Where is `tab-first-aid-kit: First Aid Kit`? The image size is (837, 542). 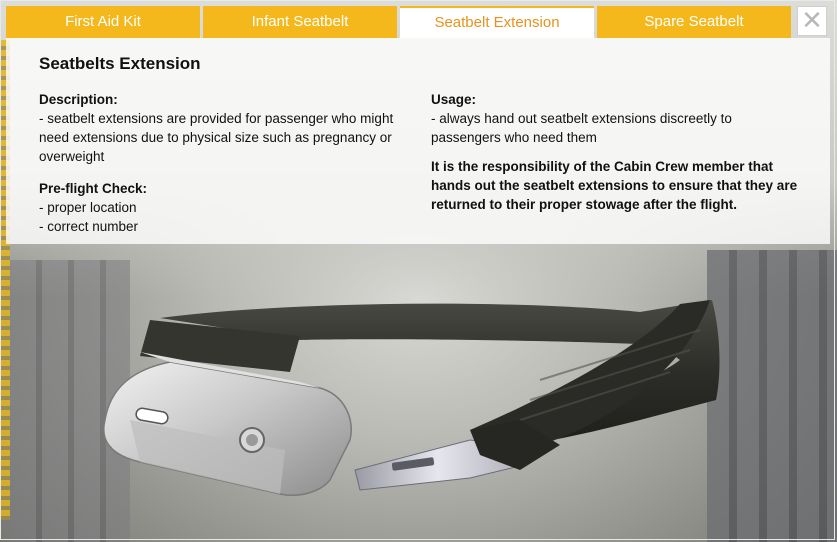
tab-first-aid-kit: First Aid Kit is located at coordinates (103, 22).